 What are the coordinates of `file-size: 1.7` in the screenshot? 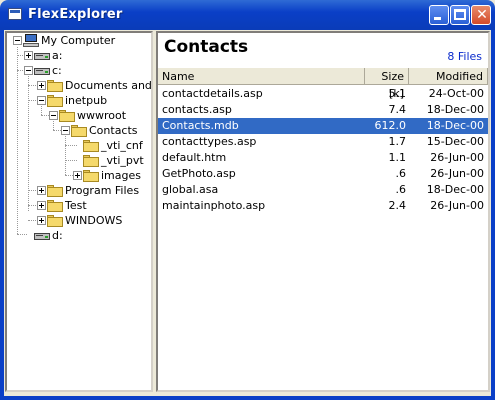 It's located at (397, 141).